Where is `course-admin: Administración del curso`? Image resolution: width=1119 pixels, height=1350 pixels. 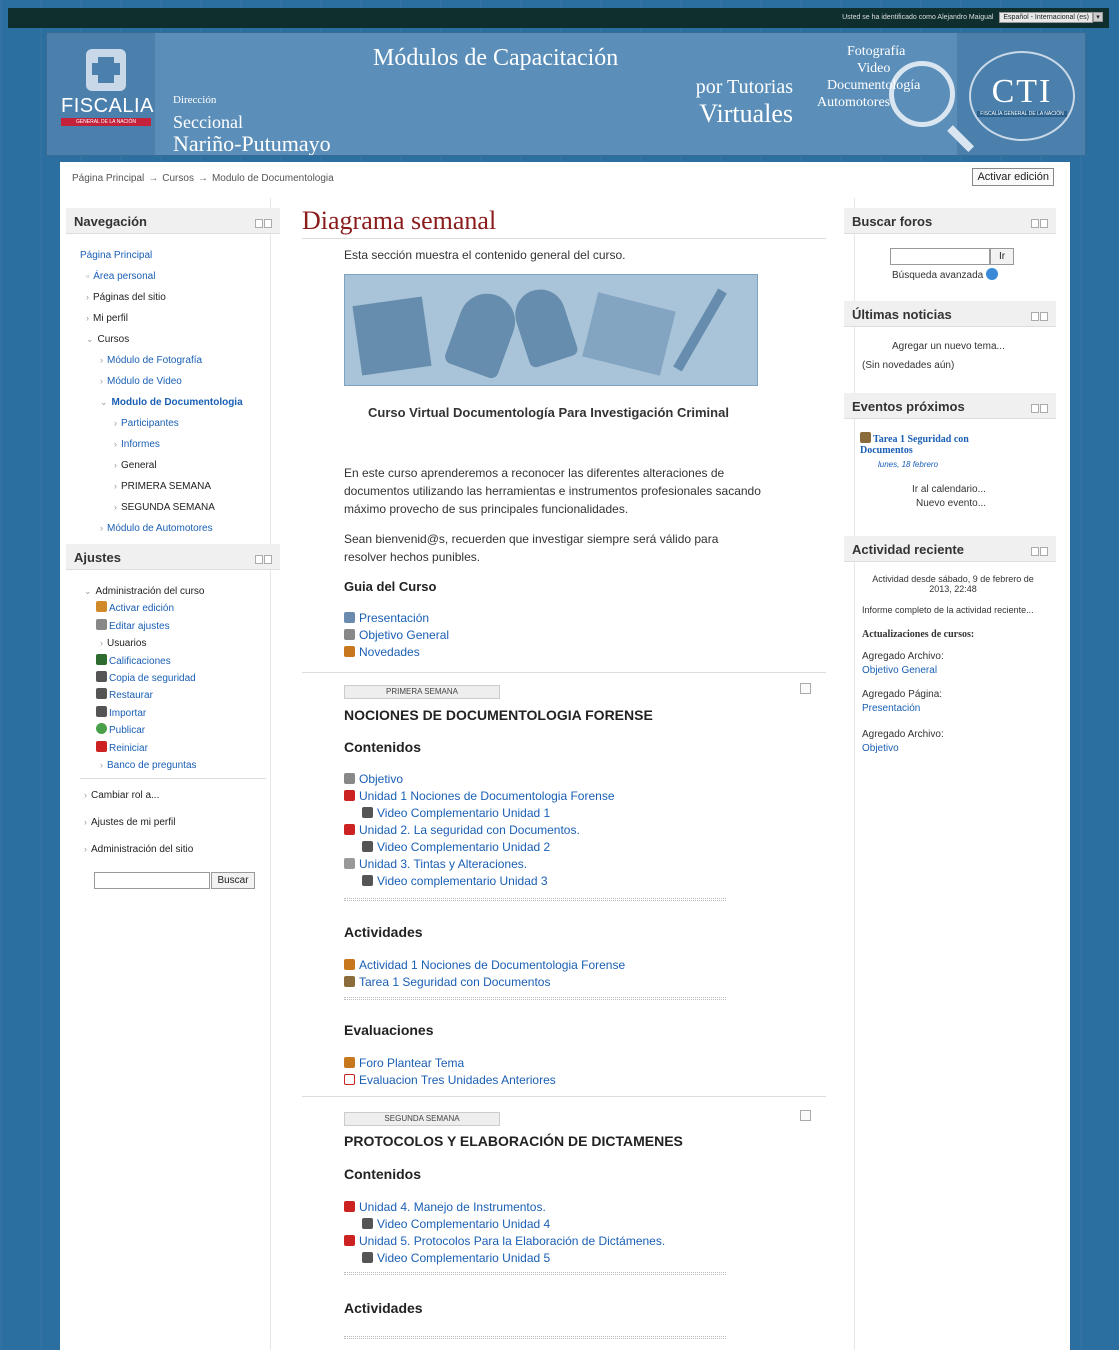
course-admin: Administración del curso is located at coordinates (150, 591).